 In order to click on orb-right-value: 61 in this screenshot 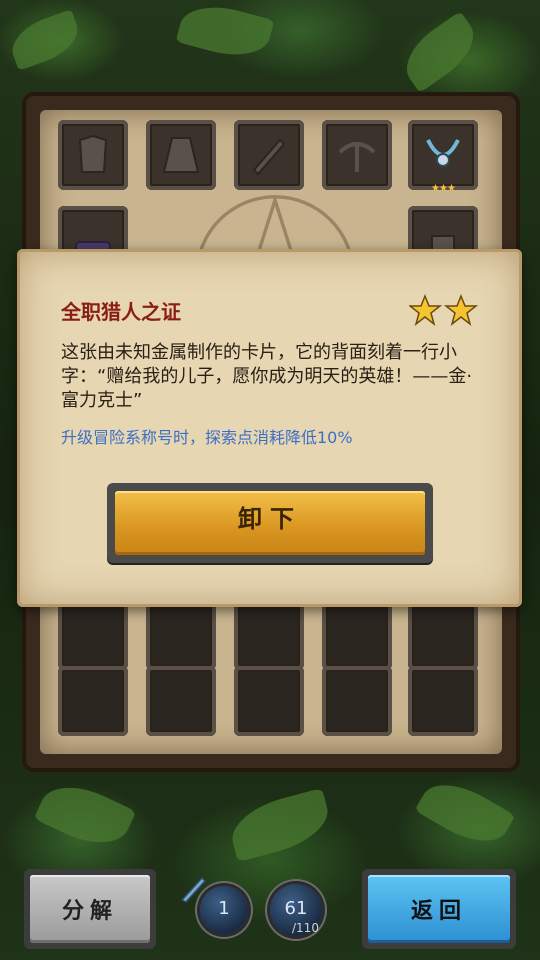, I will do `click(296, 908)`.